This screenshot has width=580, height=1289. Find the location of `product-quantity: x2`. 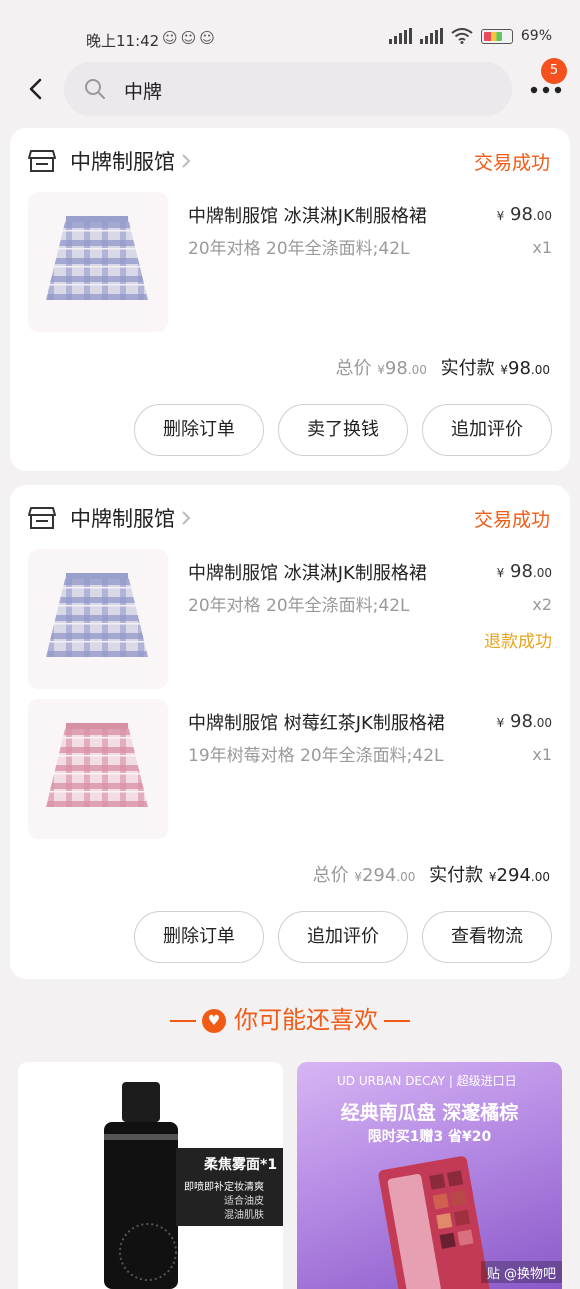

product-quantity: x2 is located at coordinates (542, 604).